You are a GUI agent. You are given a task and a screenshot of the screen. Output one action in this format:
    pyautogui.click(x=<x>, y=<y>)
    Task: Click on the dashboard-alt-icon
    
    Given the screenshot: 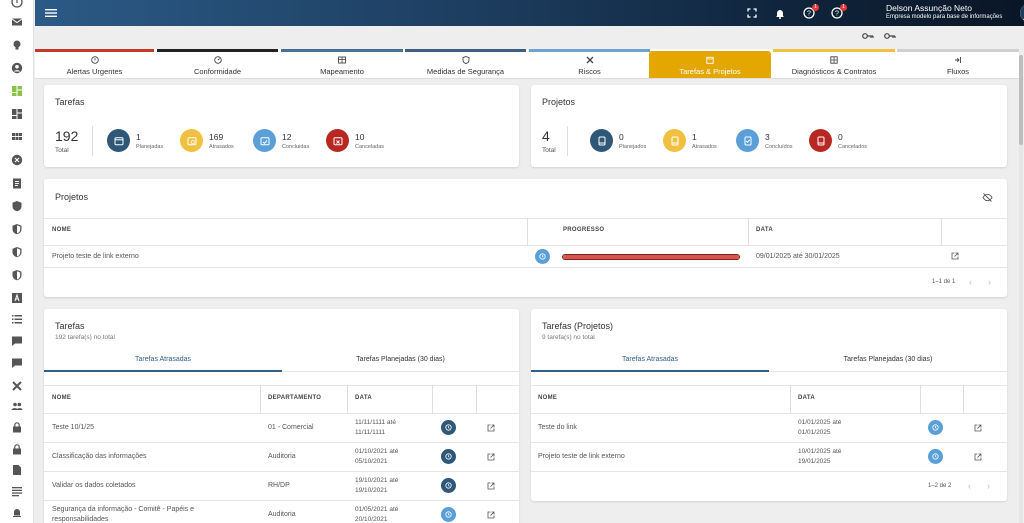 What is the action you would take?
    pyautogui.click(x=17, y=114)
    